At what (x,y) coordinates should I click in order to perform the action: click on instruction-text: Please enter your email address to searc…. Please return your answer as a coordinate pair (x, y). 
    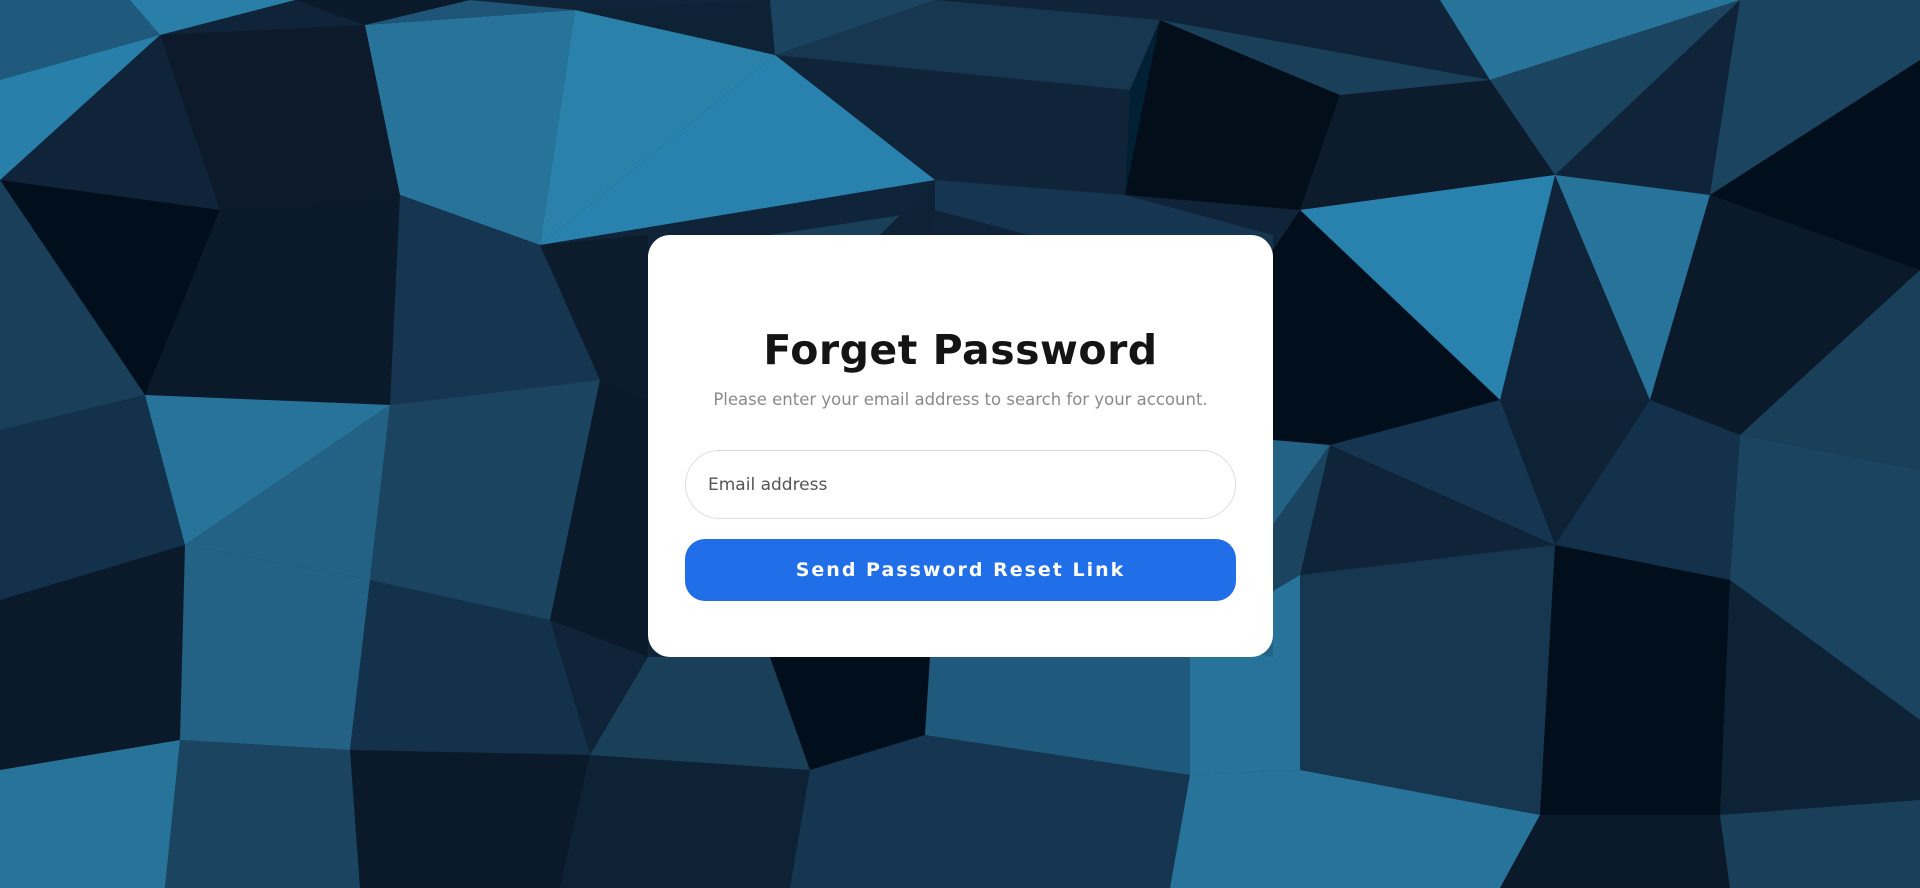
    Looking at the image, I should click on (960, 399).